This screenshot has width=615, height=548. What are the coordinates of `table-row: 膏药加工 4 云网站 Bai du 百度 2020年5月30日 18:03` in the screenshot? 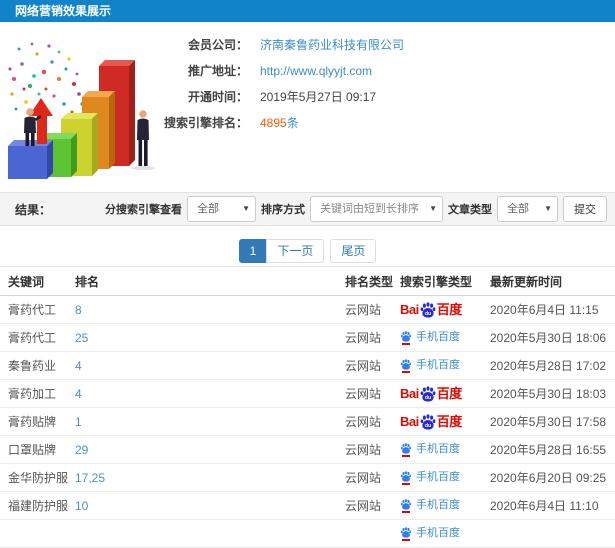 It's located at (307, 394).